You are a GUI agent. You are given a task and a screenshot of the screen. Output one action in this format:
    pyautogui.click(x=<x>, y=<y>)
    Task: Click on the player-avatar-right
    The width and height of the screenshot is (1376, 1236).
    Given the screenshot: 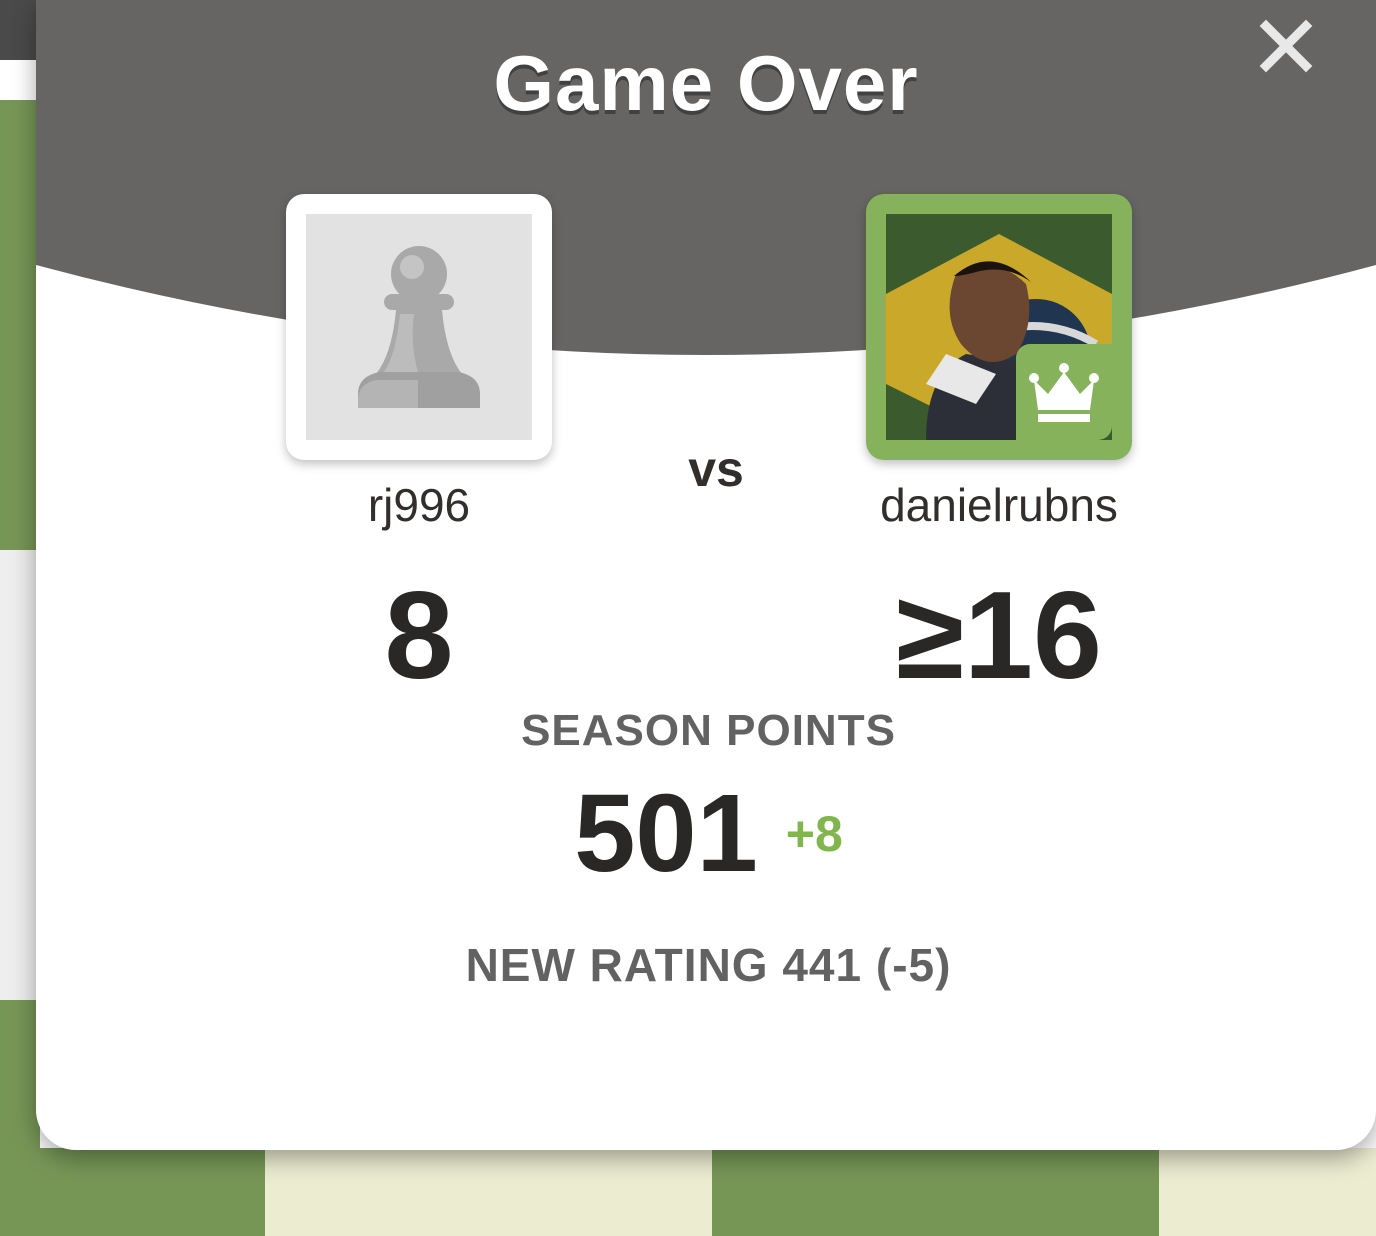 What is the action you would take?
    pyautogui.click(x=999, y=327)
    